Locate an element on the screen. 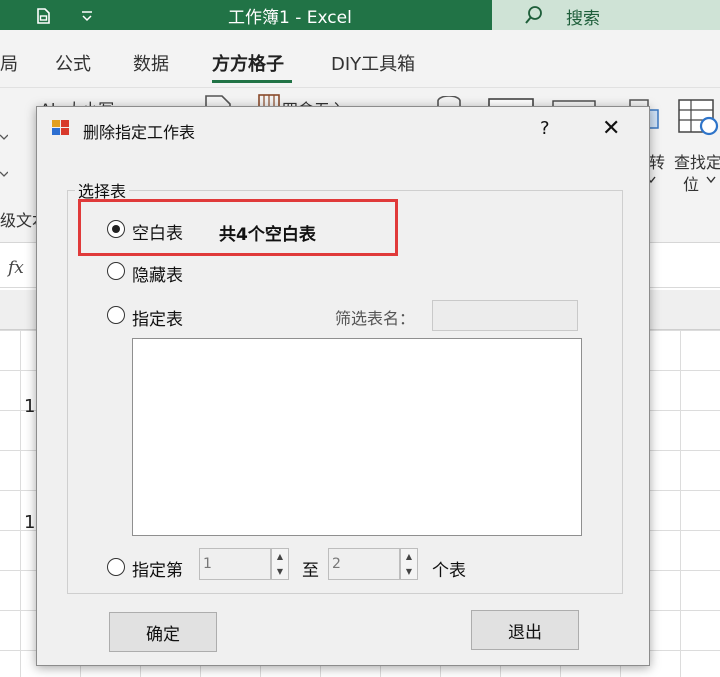 The width and height of the screenshot is (720, 677). range-from-input is located at coordinates (235, 564).